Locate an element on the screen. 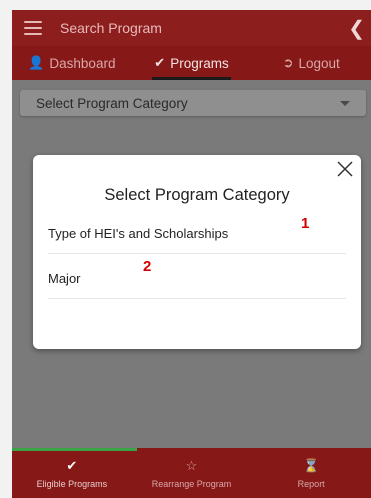 This screenshot has height=498, width=371. active-indicator is located at coordinates (74, 449).